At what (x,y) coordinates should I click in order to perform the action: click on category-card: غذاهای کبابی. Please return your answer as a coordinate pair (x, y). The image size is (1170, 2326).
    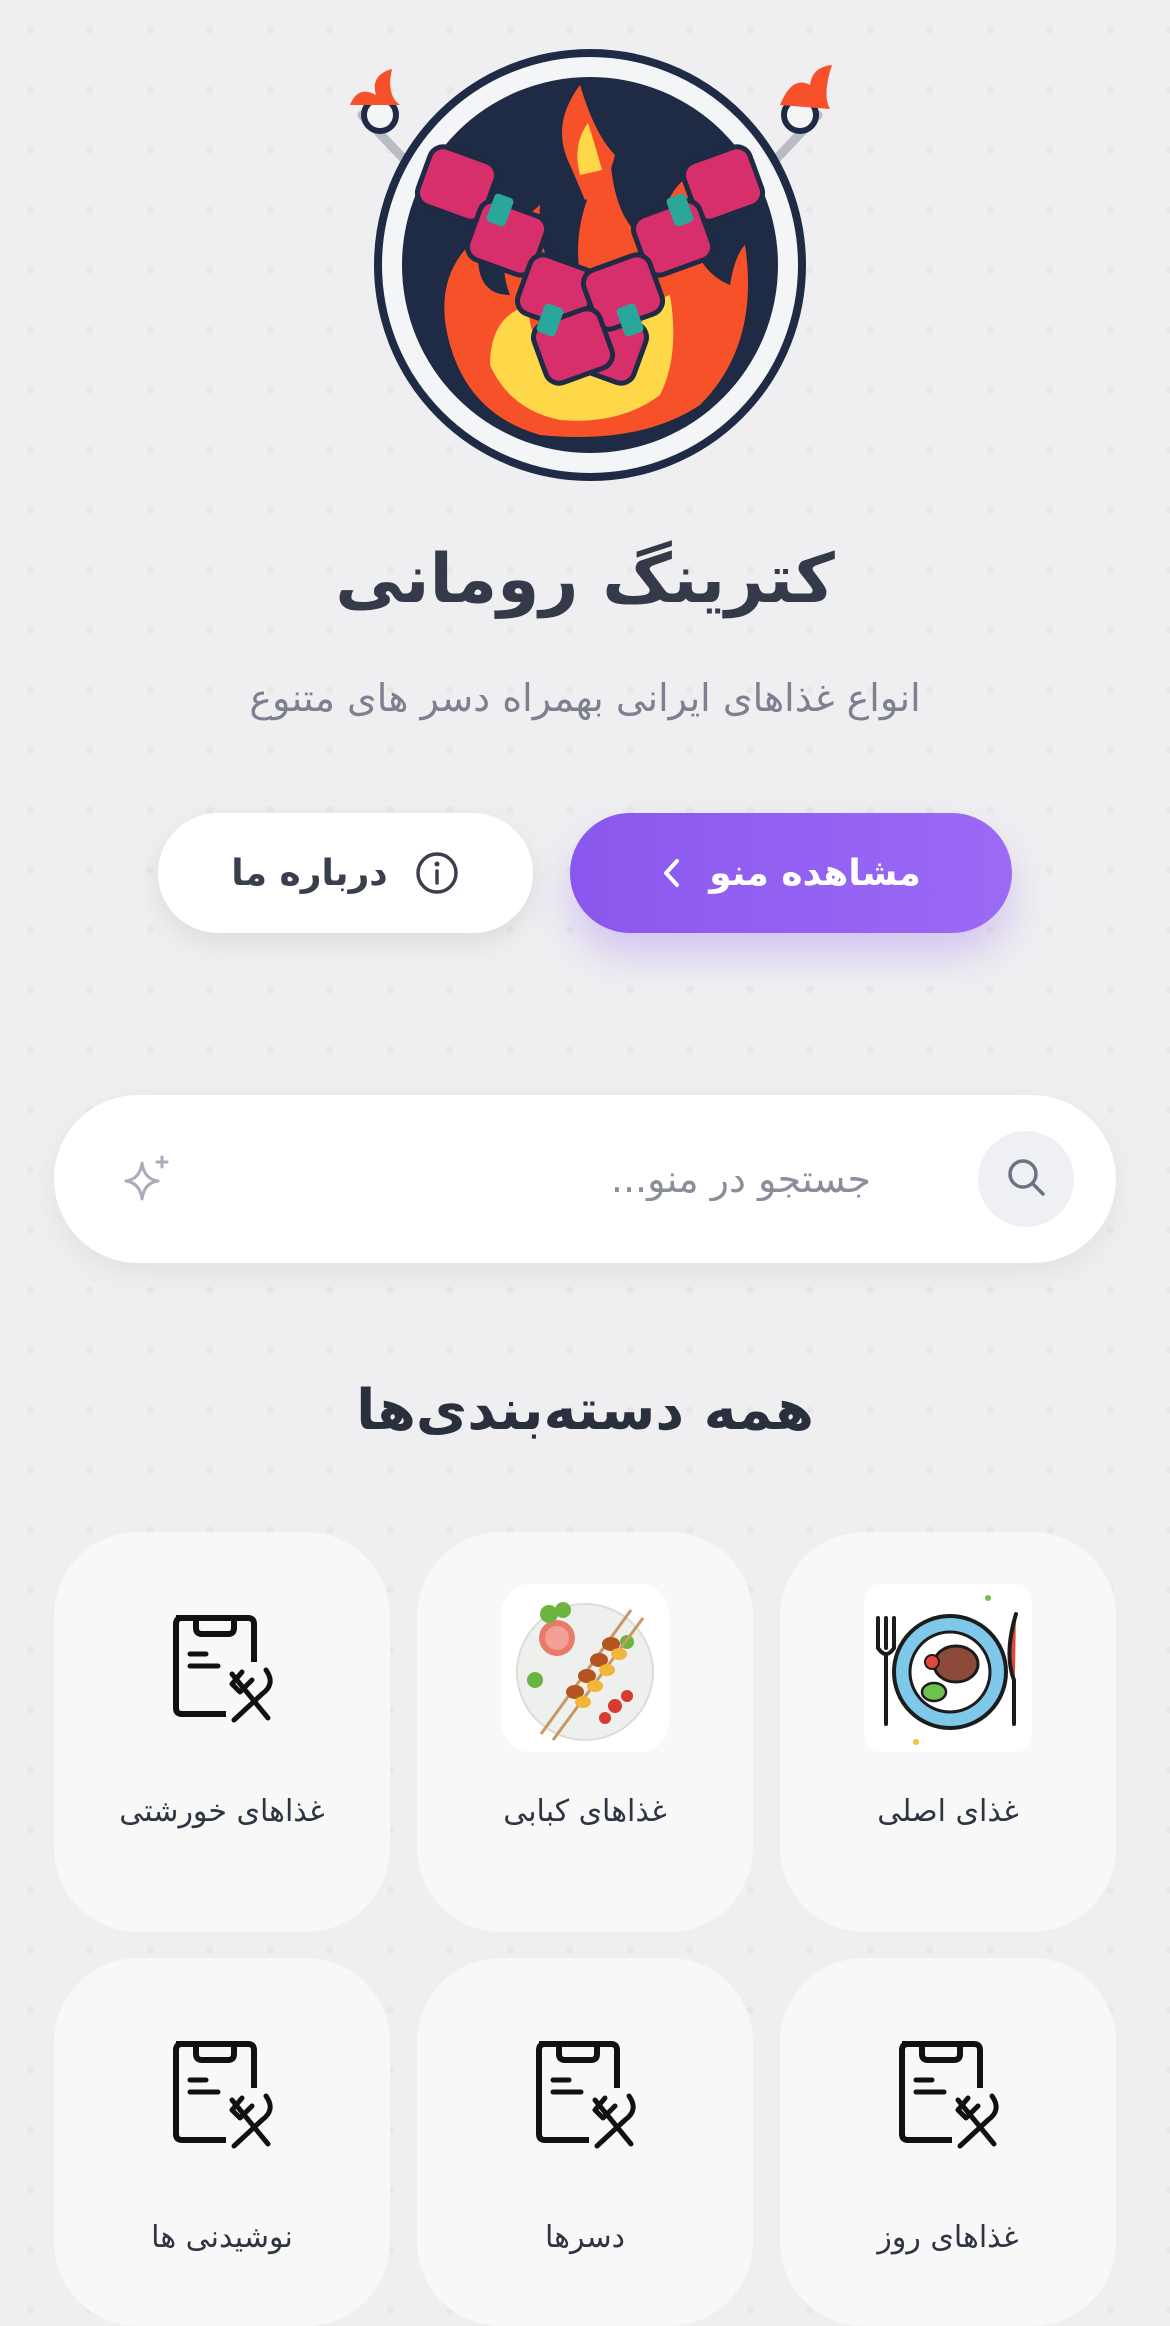
    Looking at the image, I should click on (585, 1732).